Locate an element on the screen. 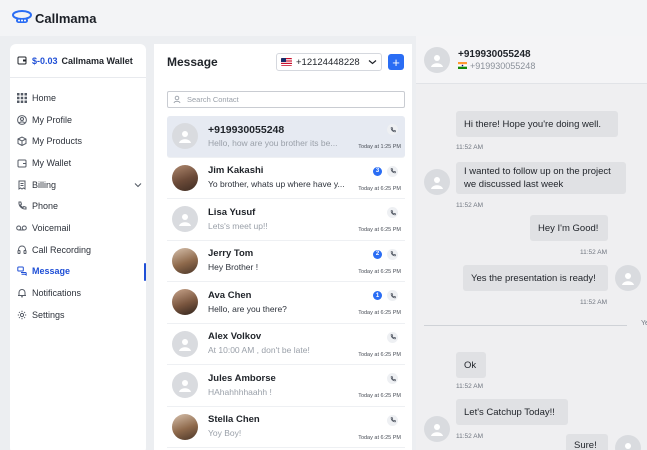 The height and width of the screenshot is (450, 647). number-select: +12124448228 is located at coordinates (329, 62).